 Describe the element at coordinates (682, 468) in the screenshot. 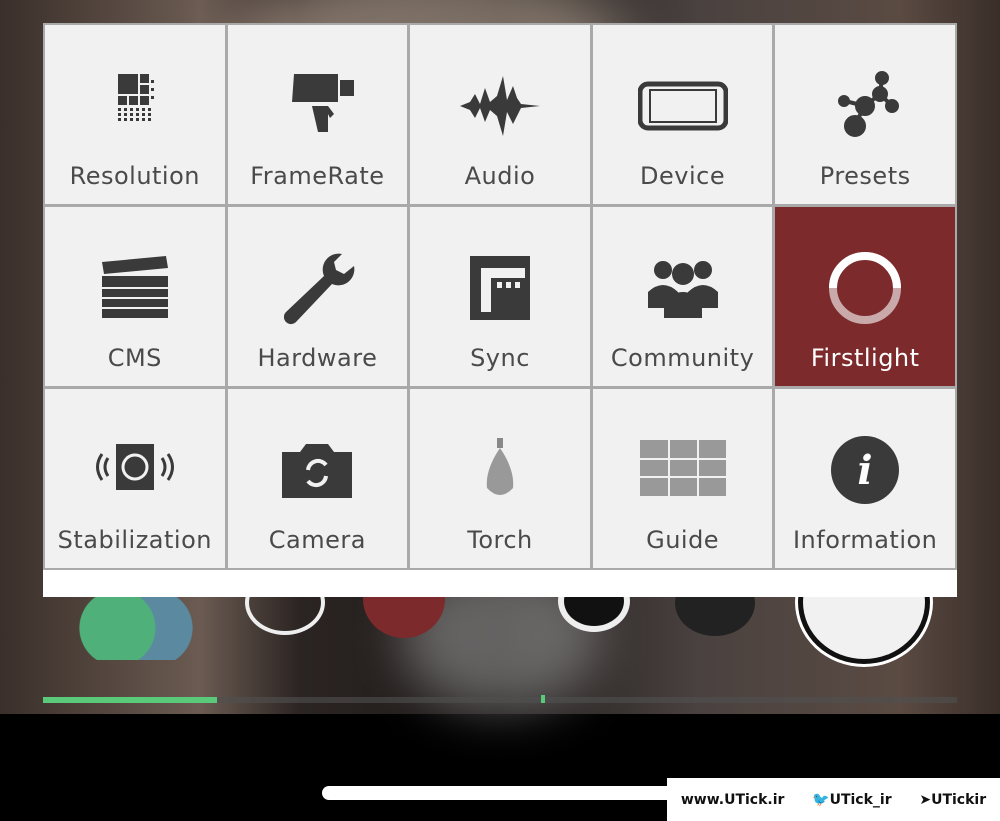

I see `guide-grid-icon` at that location.